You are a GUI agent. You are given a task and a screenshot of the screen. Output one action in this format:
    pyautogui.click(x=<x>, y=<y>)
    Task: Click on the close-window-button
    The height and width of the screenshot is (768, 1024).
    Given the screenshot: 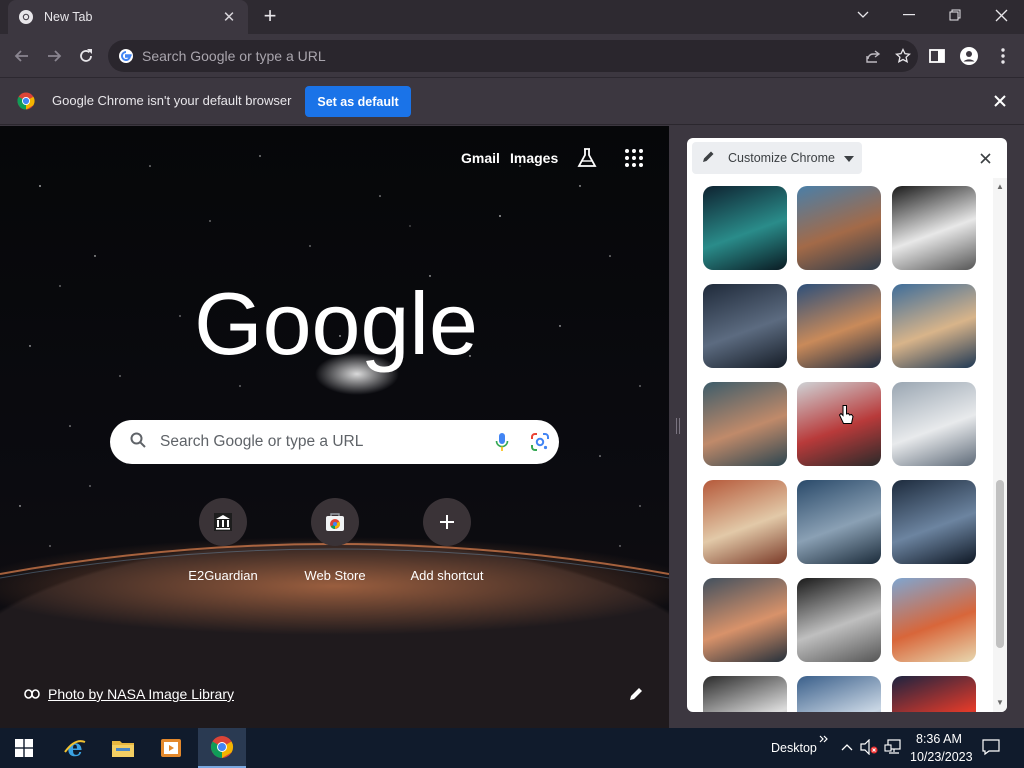 What is the action you would take?
    pyautogui.click(x=1001, y=15)
    